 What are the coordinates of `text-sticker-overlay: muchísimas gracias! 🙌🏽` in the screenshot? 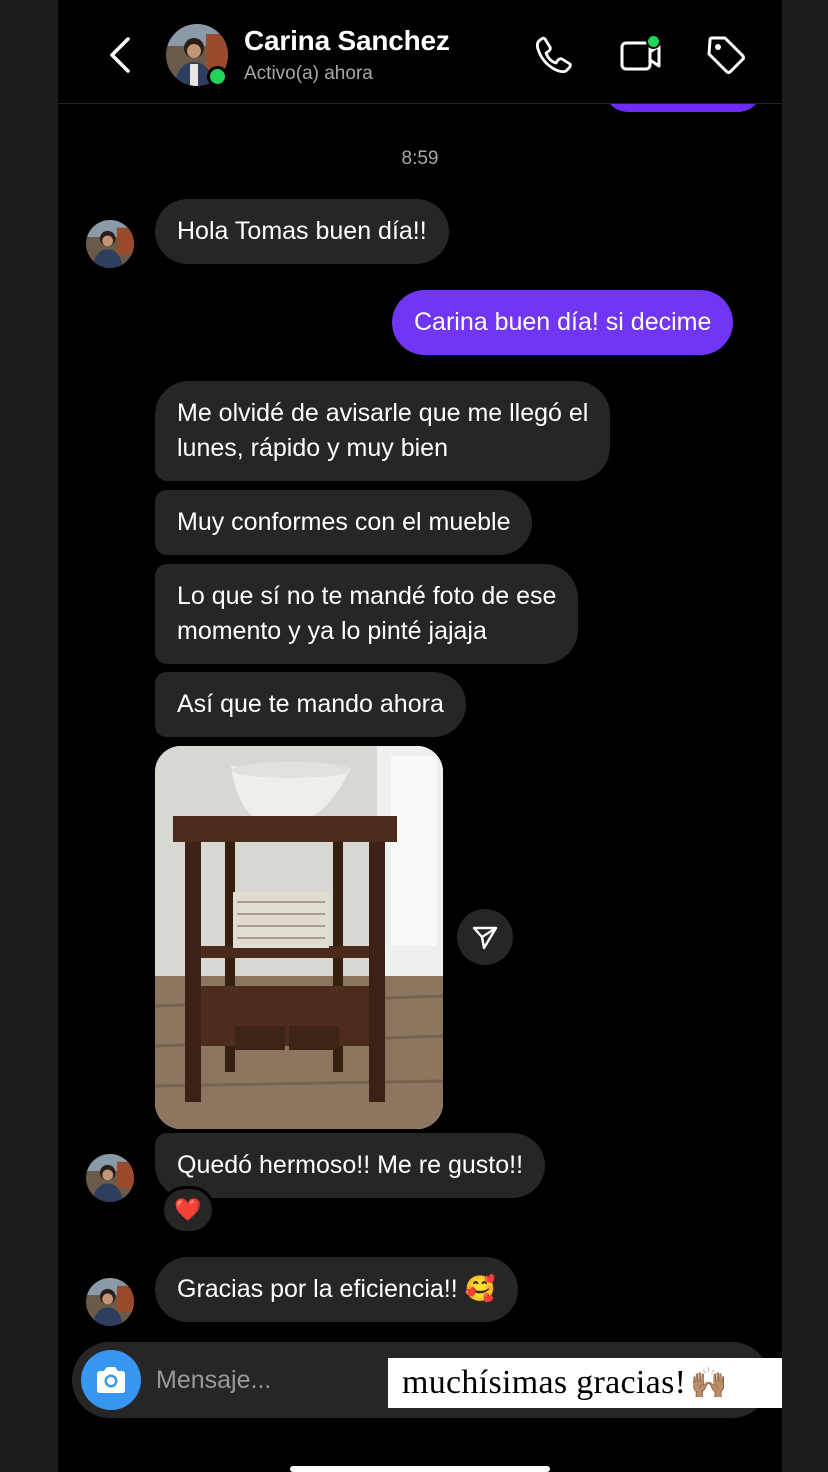 It's located at (585, 1383).